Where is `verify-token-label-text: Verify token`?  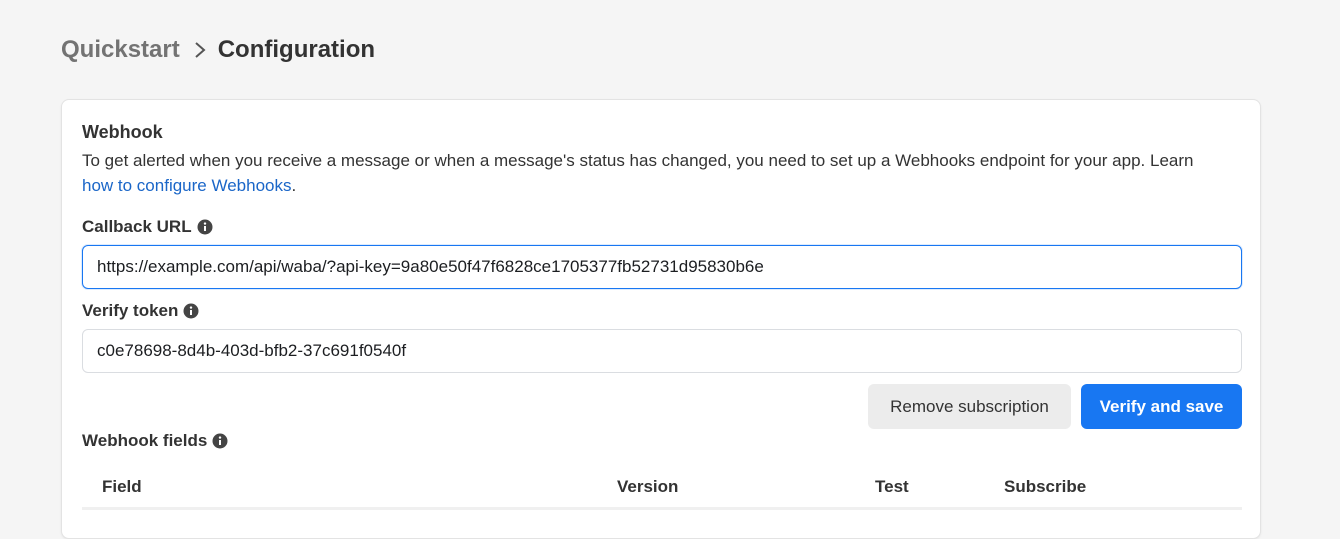 verify-token-label-text: Verify token is located at coordinates (130, 310).